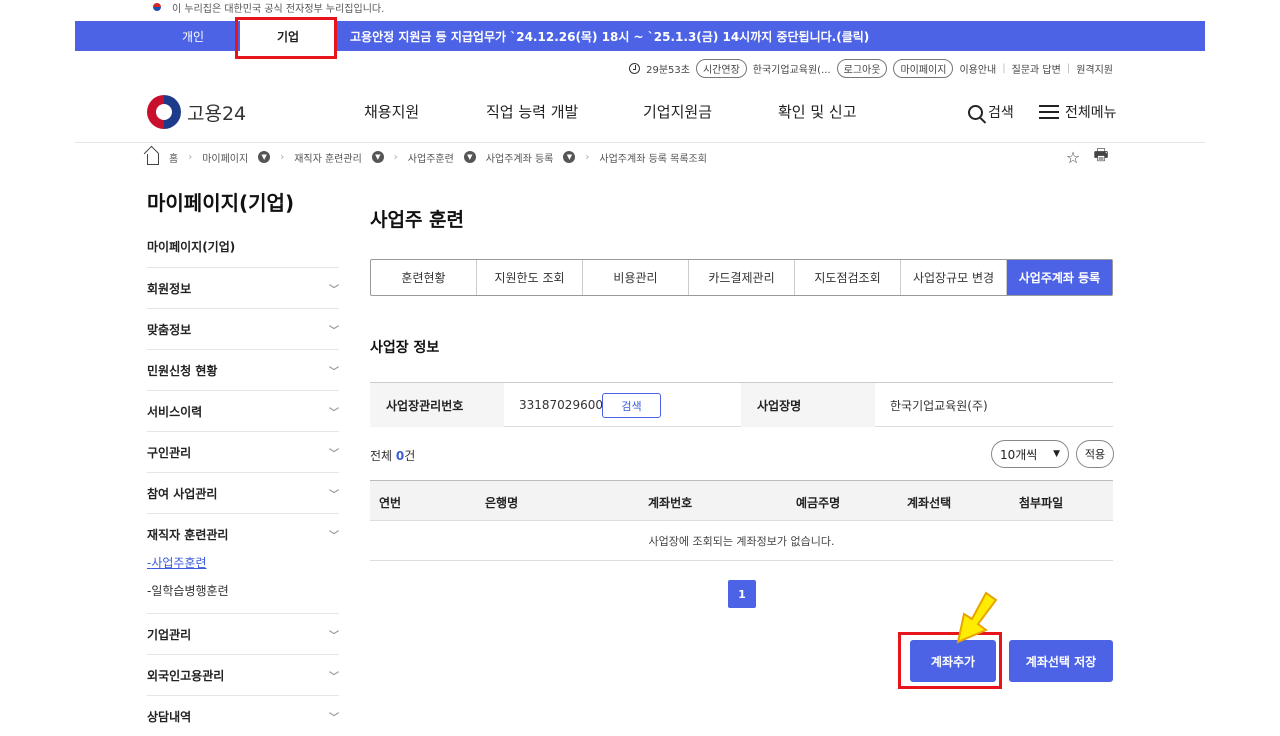  I want to click on gov-banner: 이 누리집은 대한민국 공식 전자정부 누리집입니다., so click(267, 7).